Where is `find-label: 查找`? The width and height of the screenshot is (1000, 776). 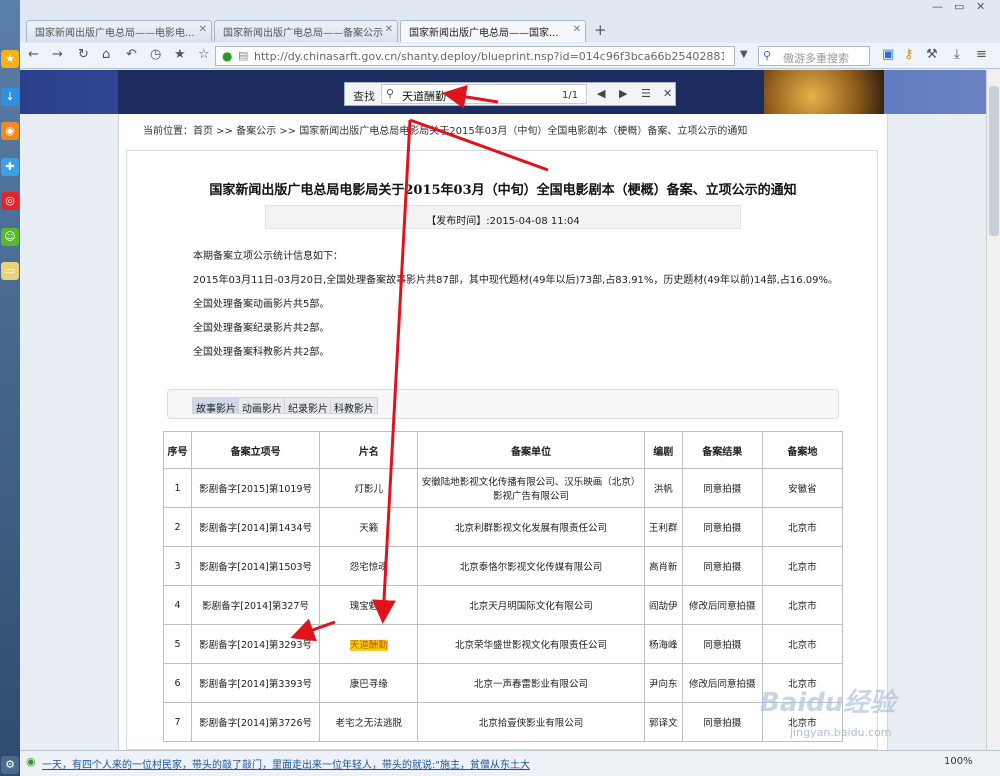 find-label: 查找 is located at coordinates (364, 96).